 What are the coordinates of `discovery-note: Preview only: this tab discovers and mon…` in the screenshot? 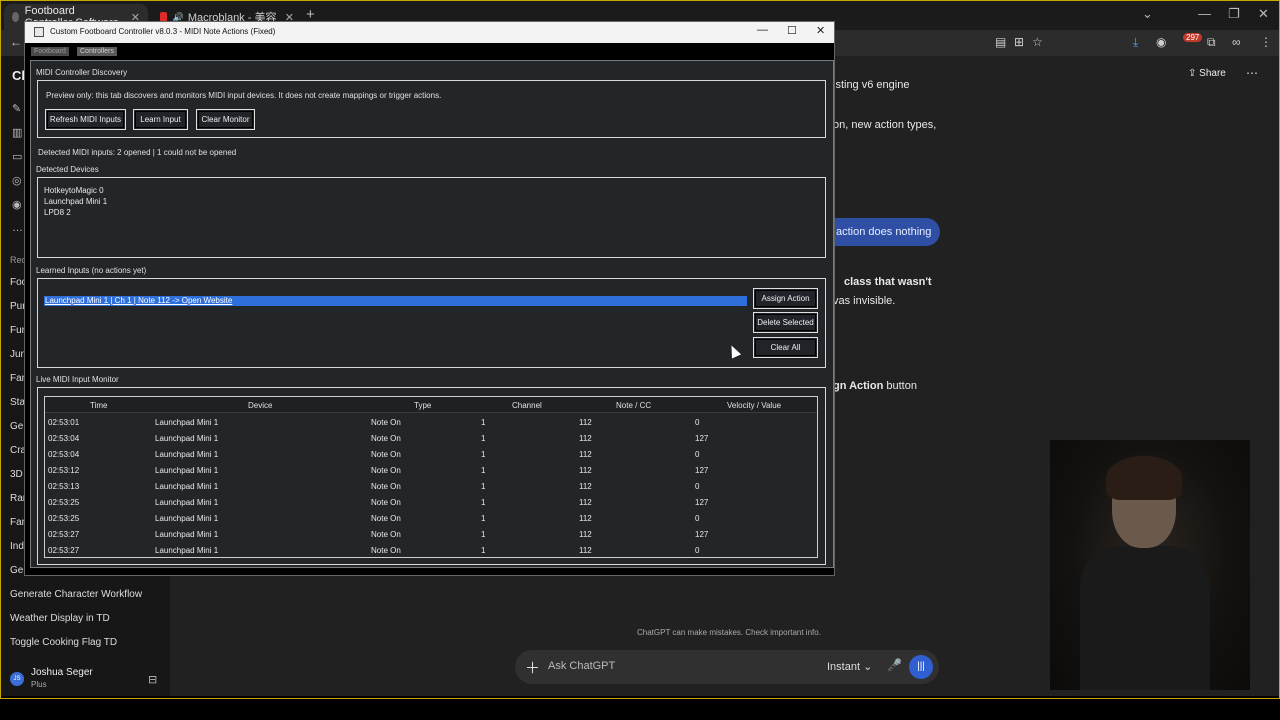 It's located at (244, 95).